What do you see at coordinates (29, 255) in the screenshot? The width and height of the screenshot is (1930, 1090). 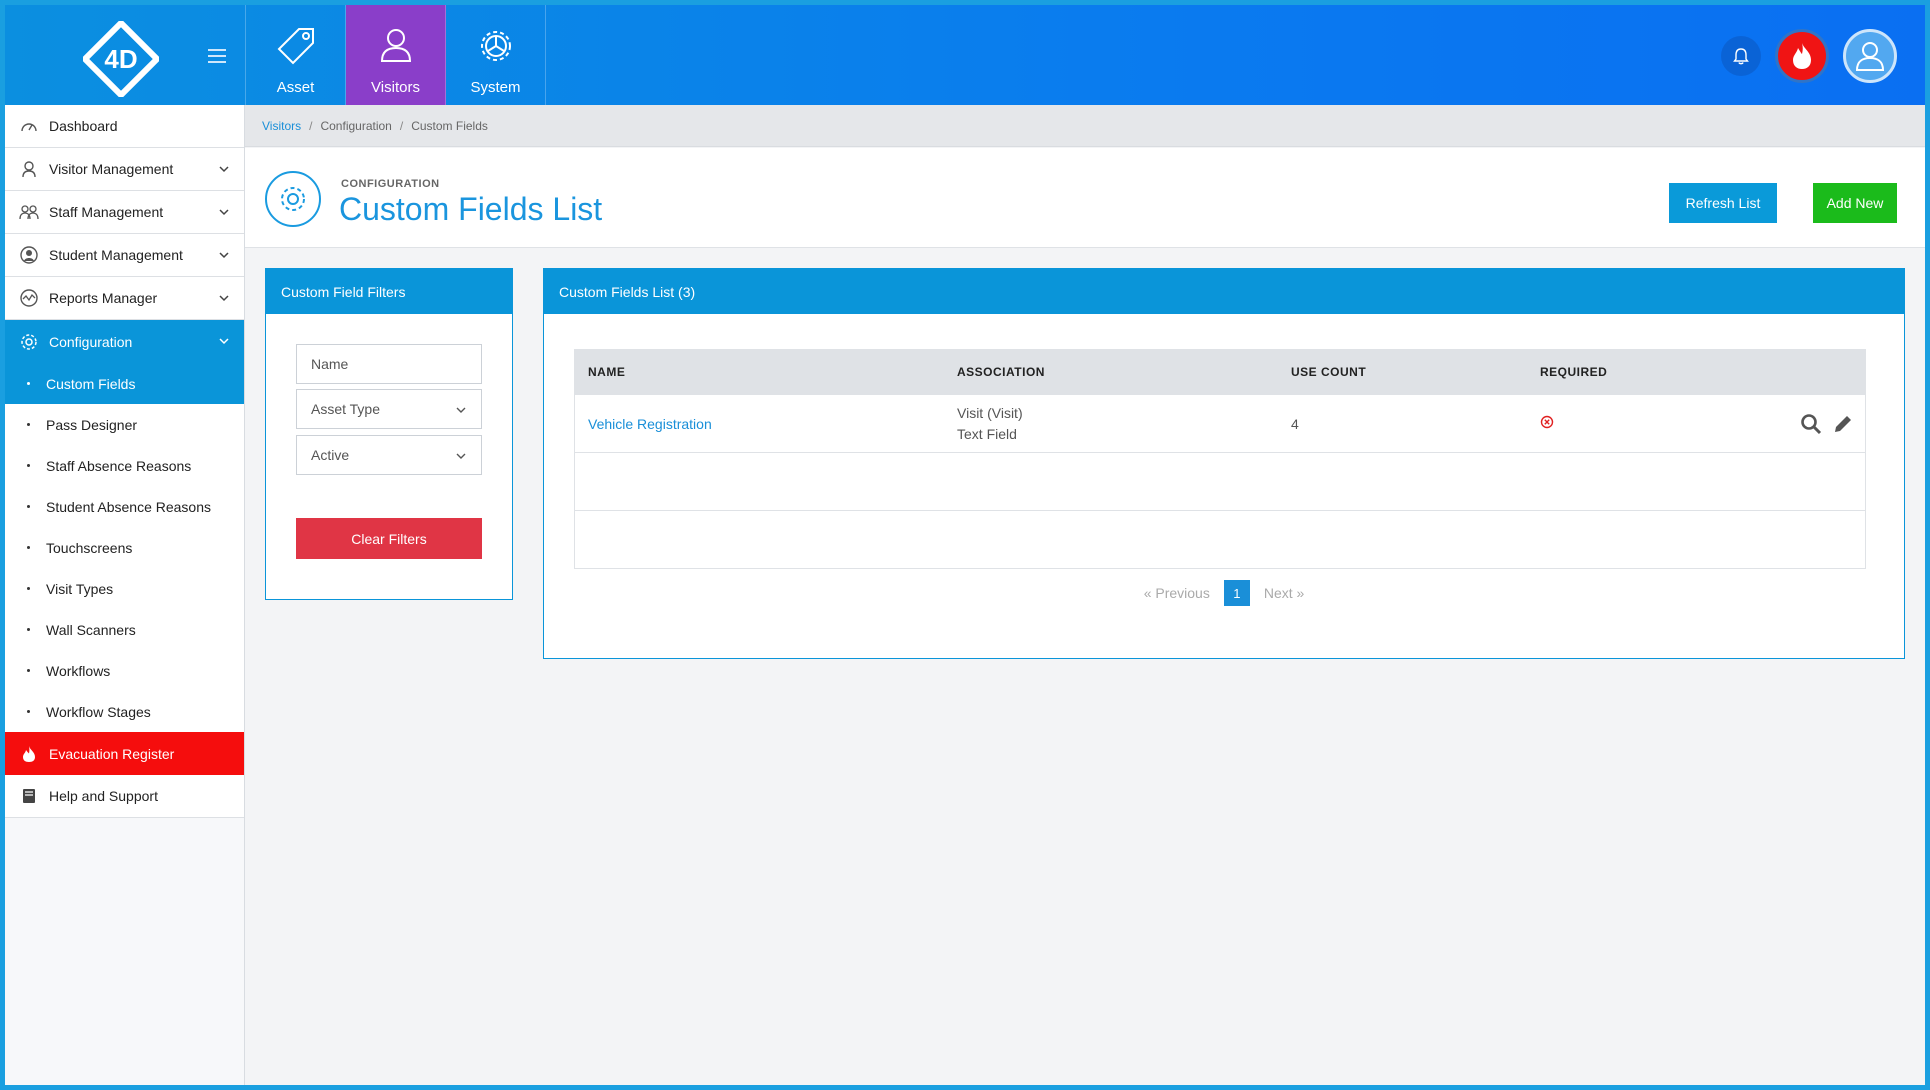 I see `student-icon` at bounding box center [29, 255].